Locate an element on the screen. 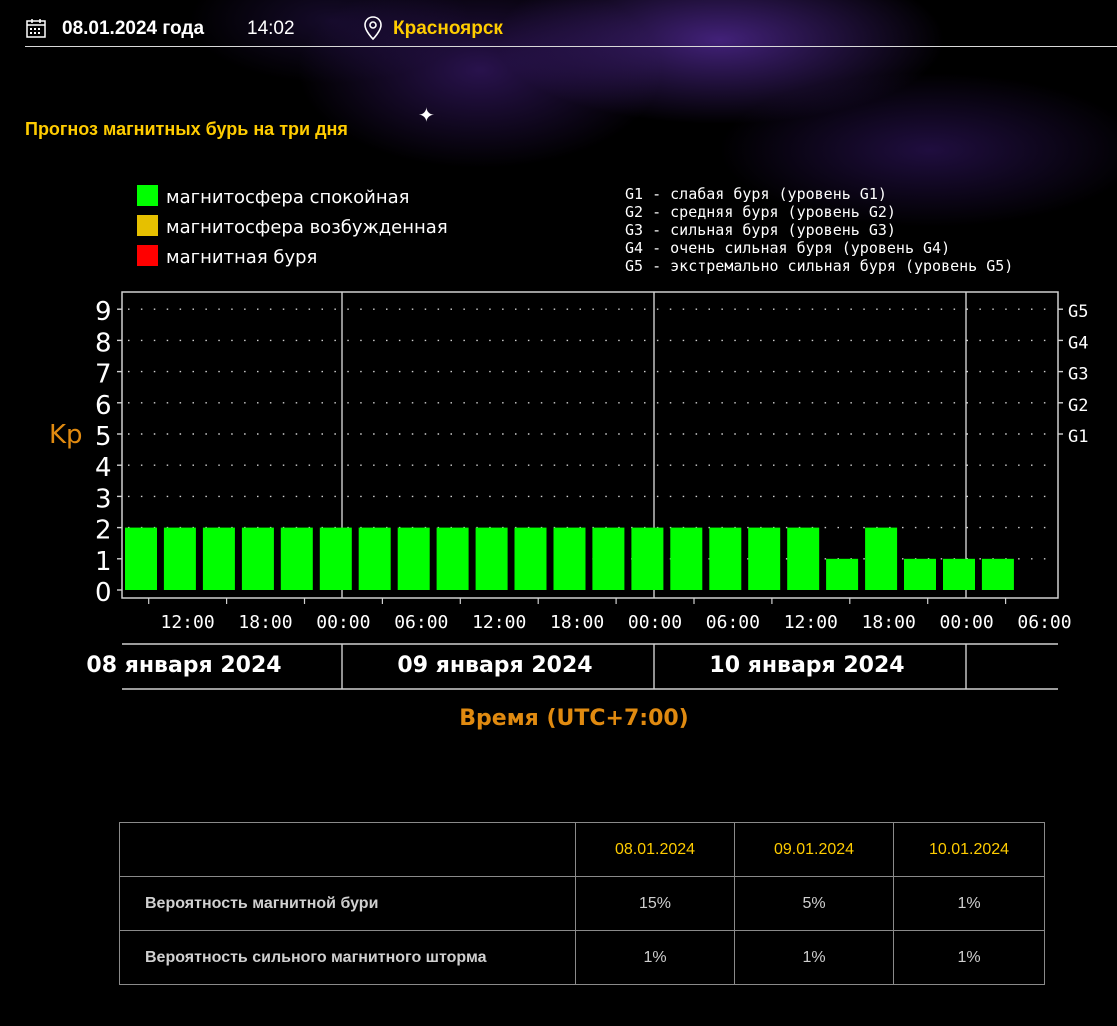 This screenshot has width=1117, height=1026. map-pin-icon is located at coordinates (373, 28).